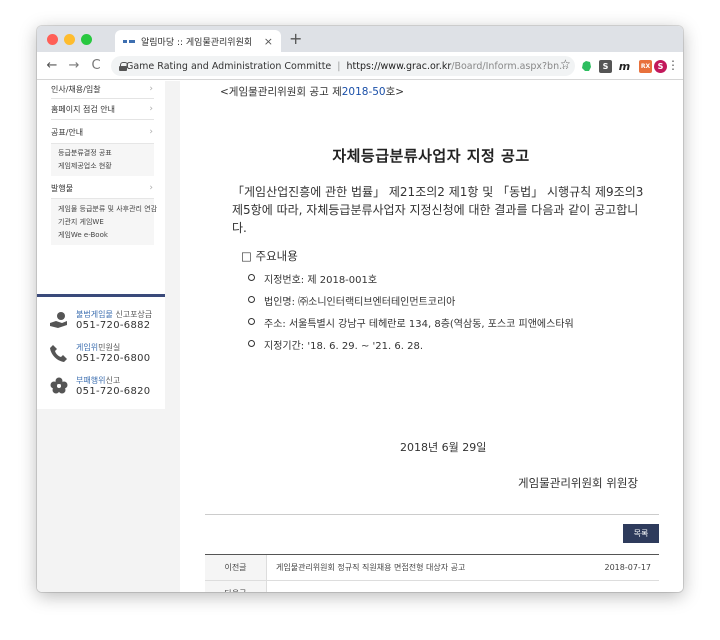 This screenshot has width=720, height=640. I want to click on contact-phone: 051-720-6882, so click(113, 325).